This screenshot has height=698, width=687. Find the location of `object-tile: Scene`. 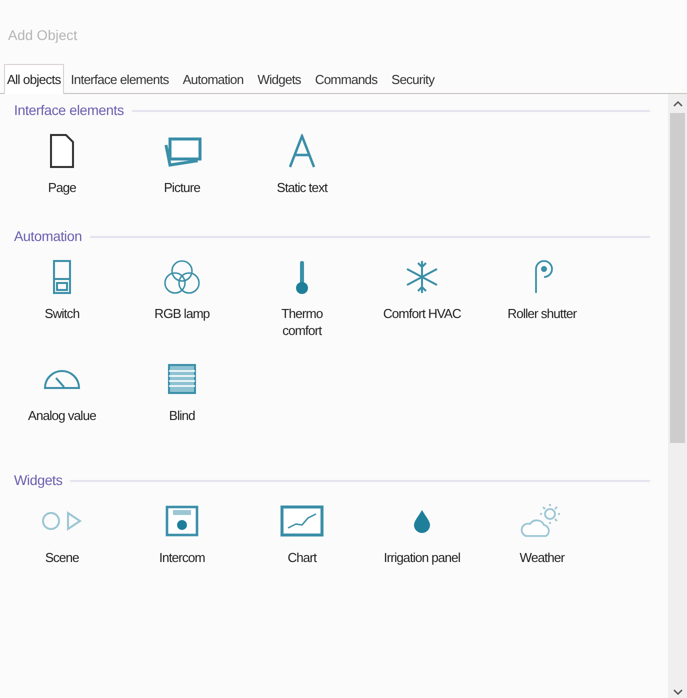

object-tile: Scene is located at coordinates (62, 532).